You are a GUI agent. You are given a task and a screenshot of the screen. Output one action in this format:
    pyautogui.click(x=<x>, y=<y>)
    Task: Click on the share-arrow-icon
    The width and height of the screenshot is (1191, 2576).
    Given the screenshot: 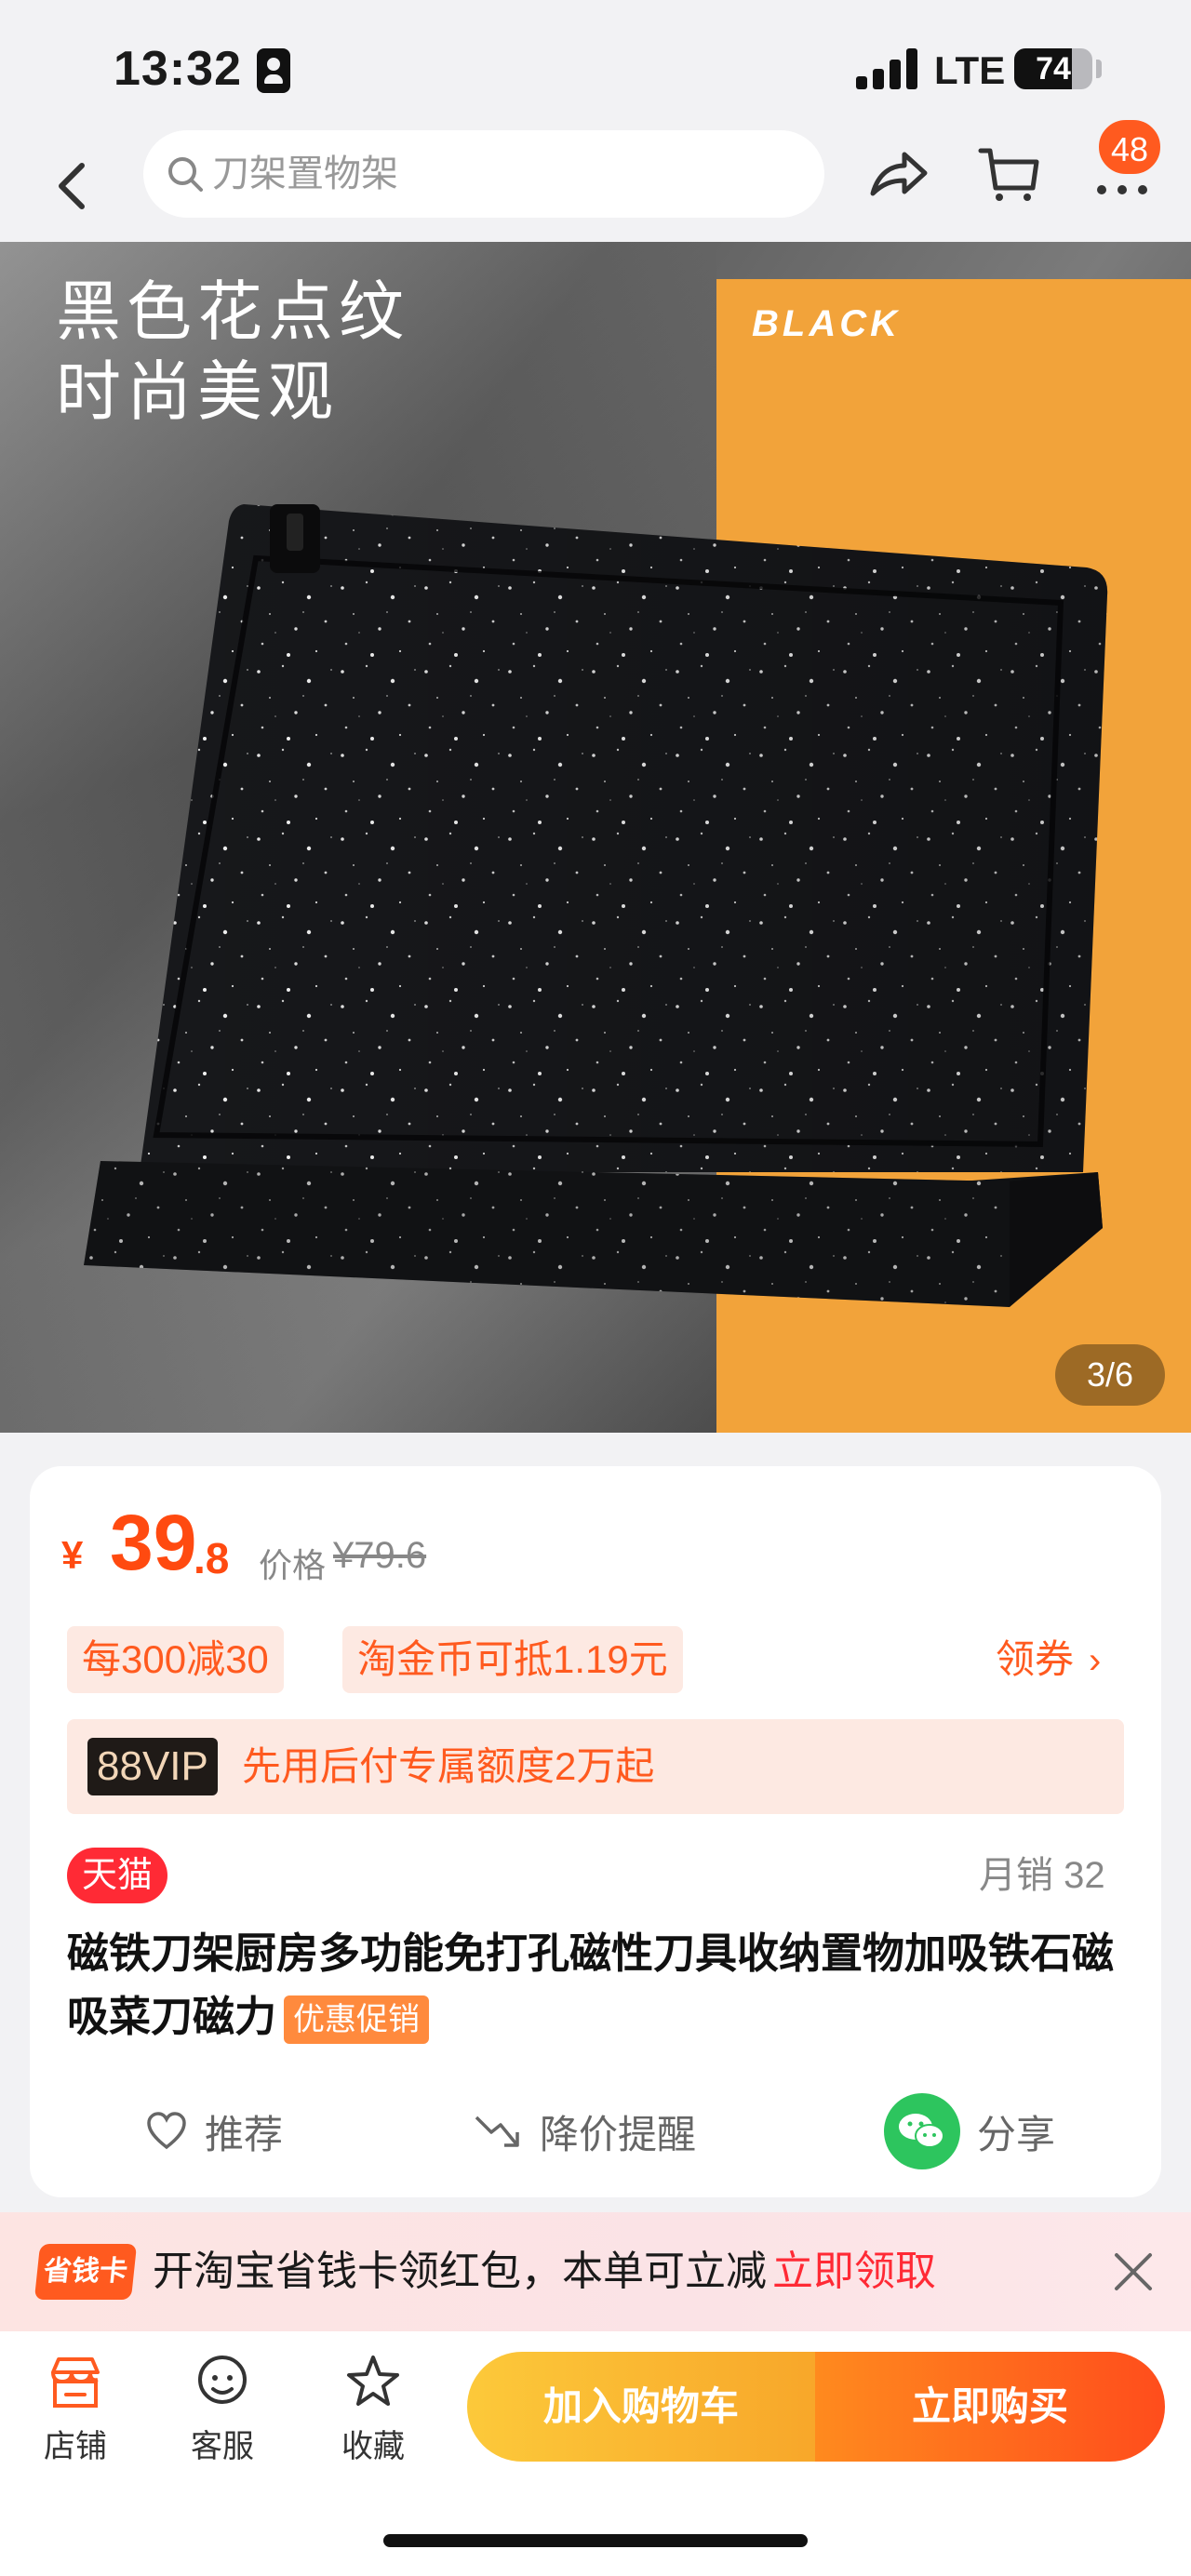 What is the action you would take?
    pyautogui.click(x=899, y=174)
    